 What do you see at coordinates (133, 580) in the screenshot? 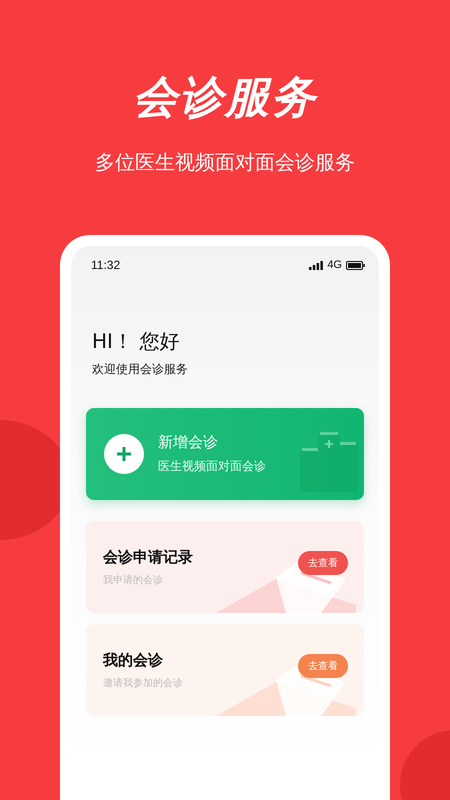
I see `card-subtitle: 我申请的会诊` at bounding box center [133, 580].